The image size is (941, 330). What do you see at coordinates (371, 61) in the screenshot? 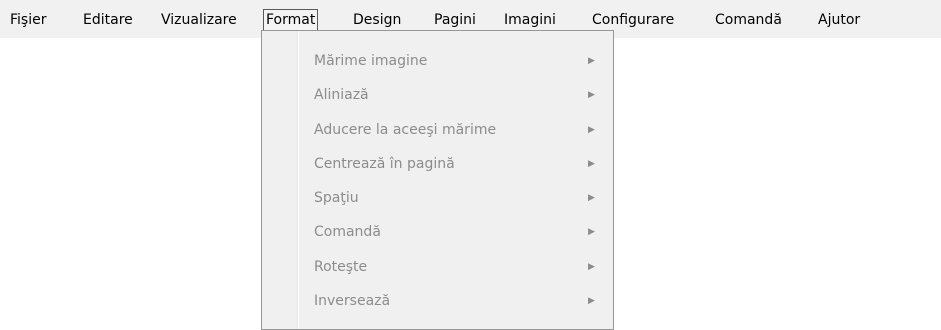
I see `menu-item-label: Mărime imagine` at bounding box center [371, 61].